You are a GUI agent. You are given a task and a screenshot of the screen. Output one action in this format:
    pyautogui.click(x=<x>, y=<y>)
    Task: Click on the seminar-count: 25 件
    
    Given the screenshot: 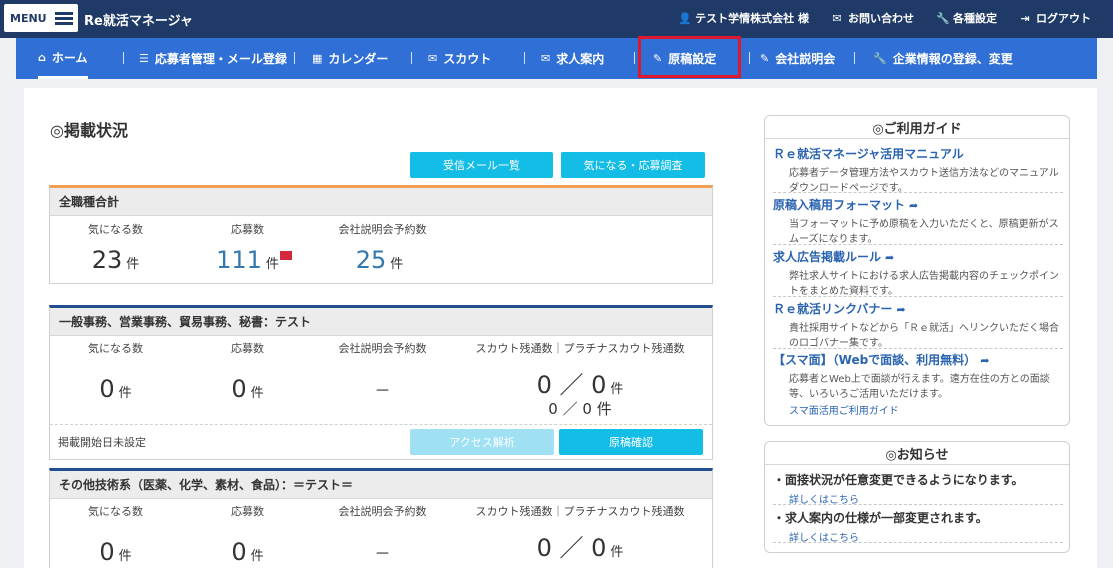 What is the action you would take?
    pyautogui.click(x=379, y=260)
    